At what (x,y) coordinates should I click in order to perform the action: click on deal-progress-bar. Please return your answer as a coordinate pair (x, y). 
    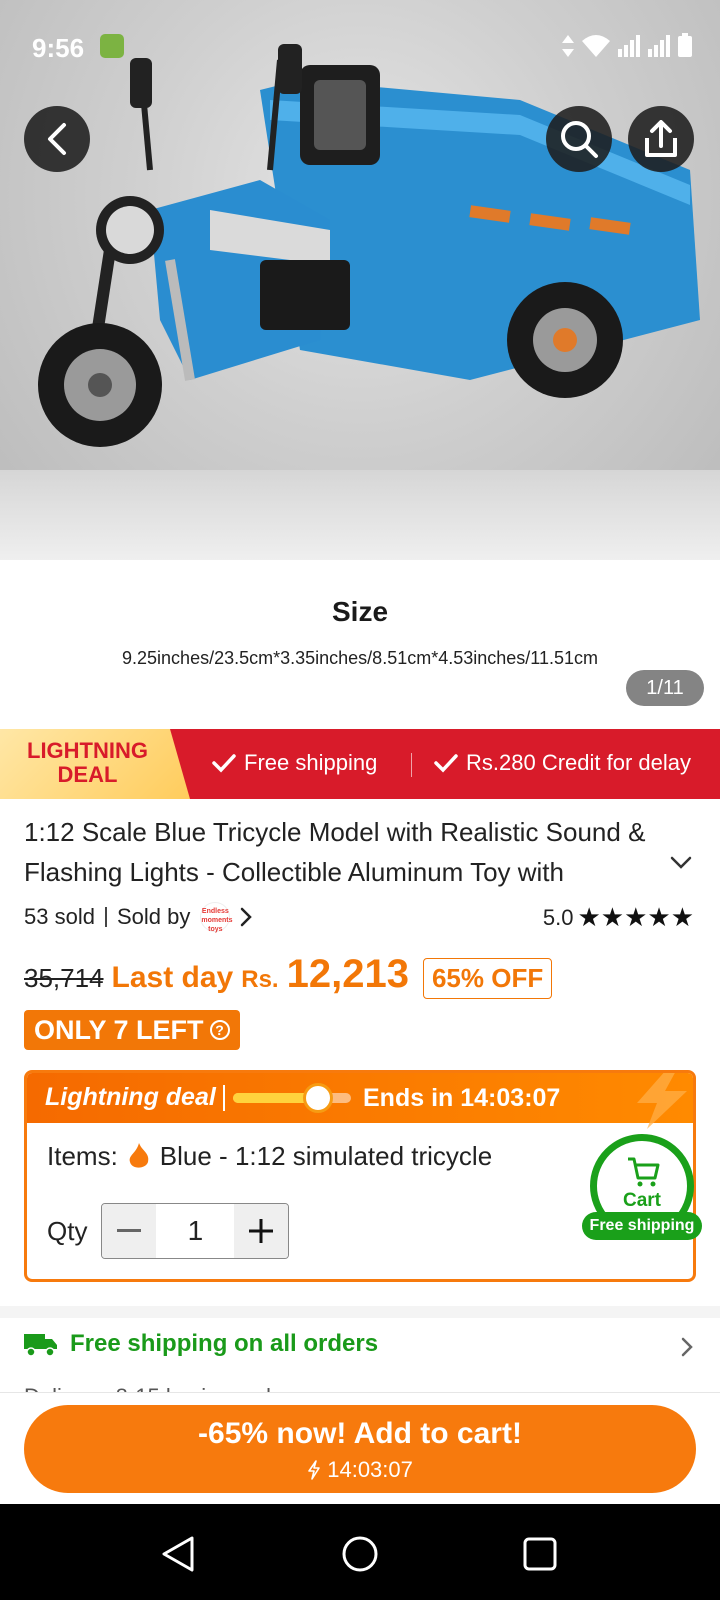
    Looking at the image, I should click on (292, 1098).